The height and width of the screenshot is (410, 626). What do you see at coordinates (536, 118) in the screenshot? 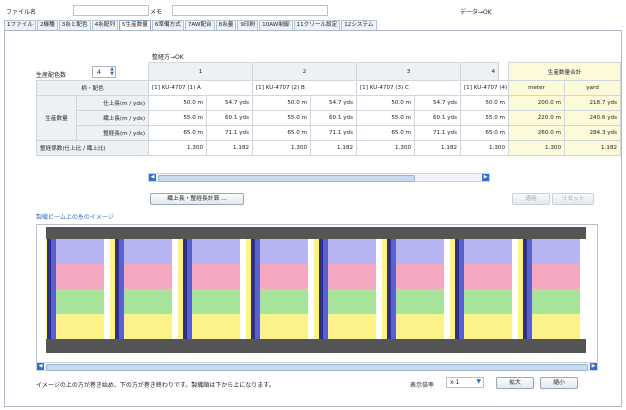
I see `sum-cell: 220.0 m` at bounding box center [536, 118].